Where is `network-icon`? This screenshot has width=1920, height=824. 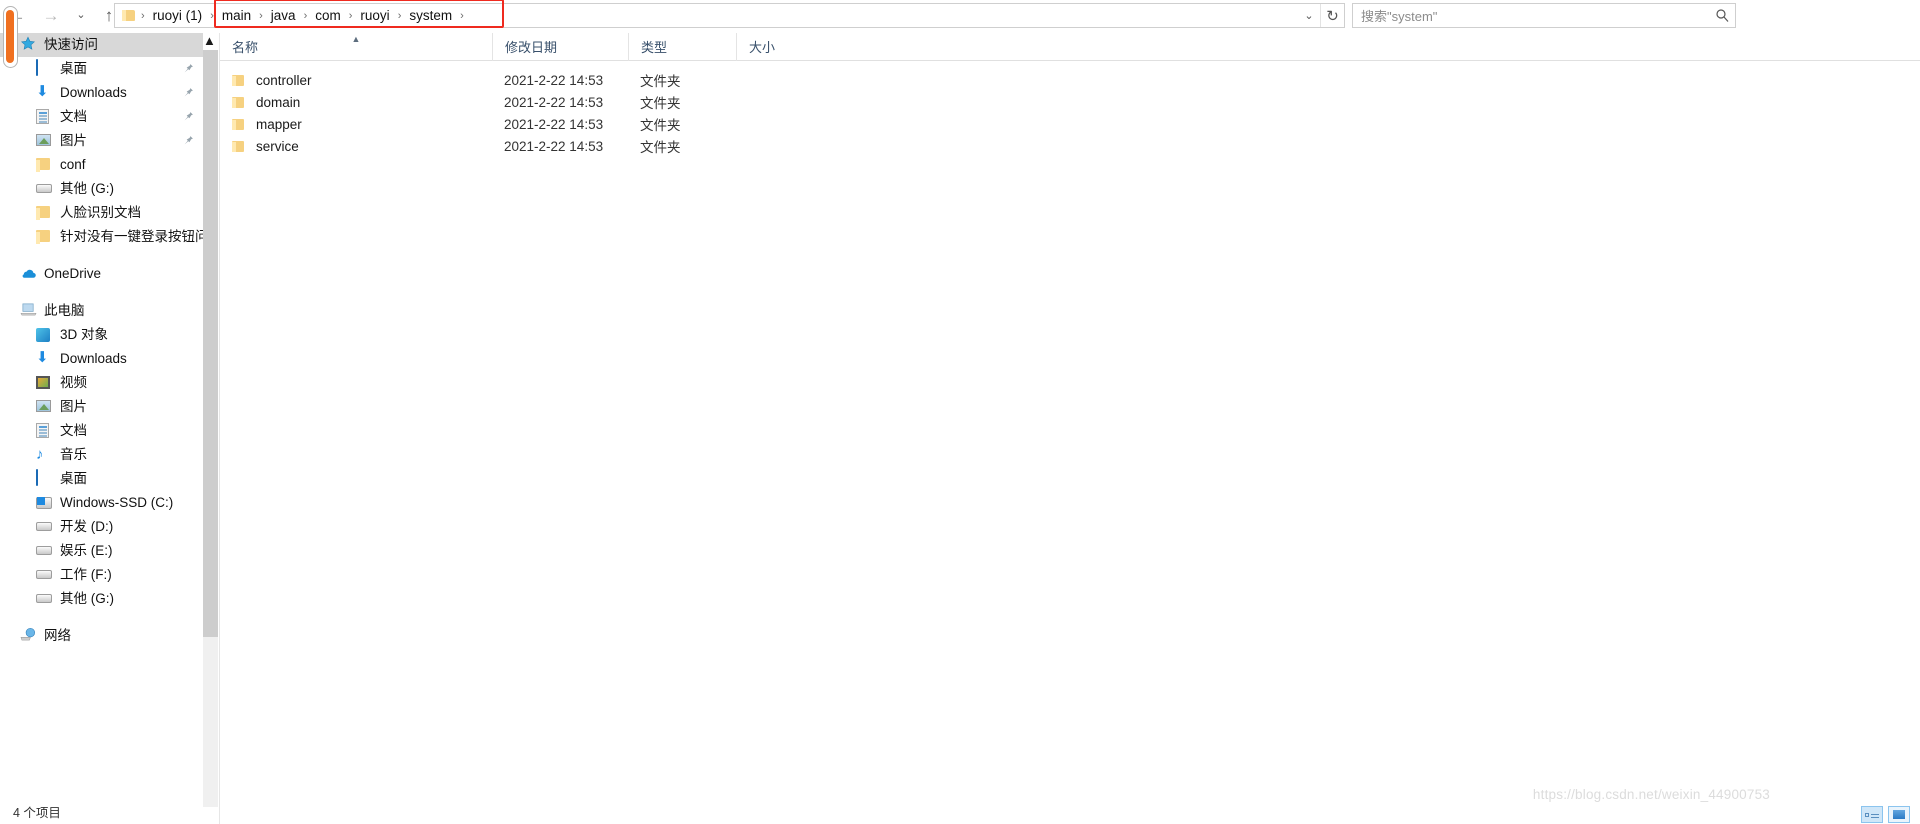 network-icon is located at coordinates (29, 636).